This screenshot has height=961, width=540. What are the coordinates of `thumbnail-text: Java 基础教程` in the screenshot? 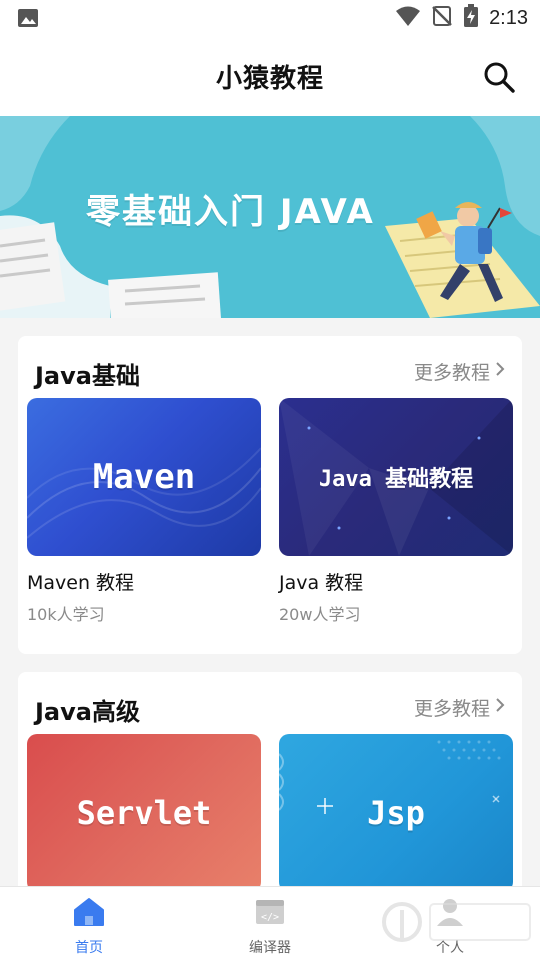 It's located at (396, 479).